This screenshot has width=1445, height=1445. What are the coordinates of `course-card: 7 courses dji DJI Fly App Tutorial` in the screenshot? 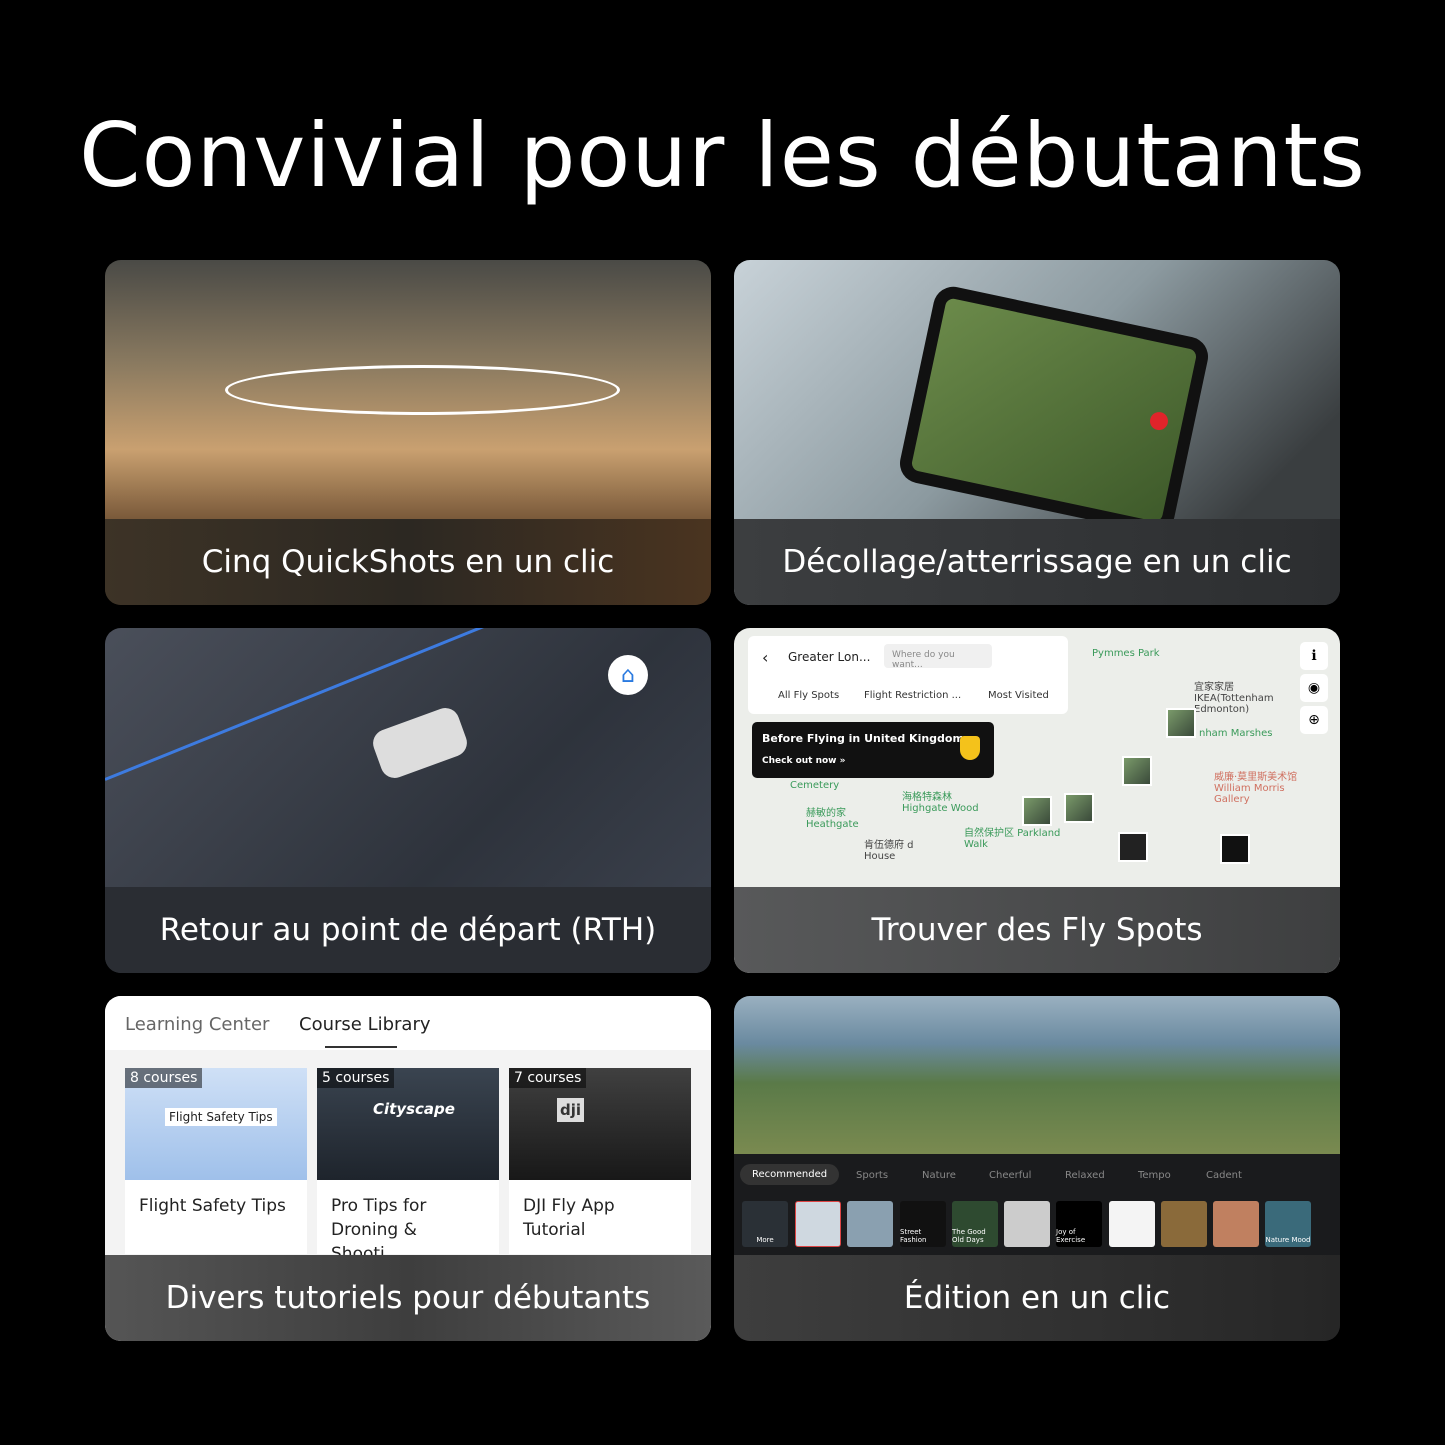 It's located at (600, 1161).